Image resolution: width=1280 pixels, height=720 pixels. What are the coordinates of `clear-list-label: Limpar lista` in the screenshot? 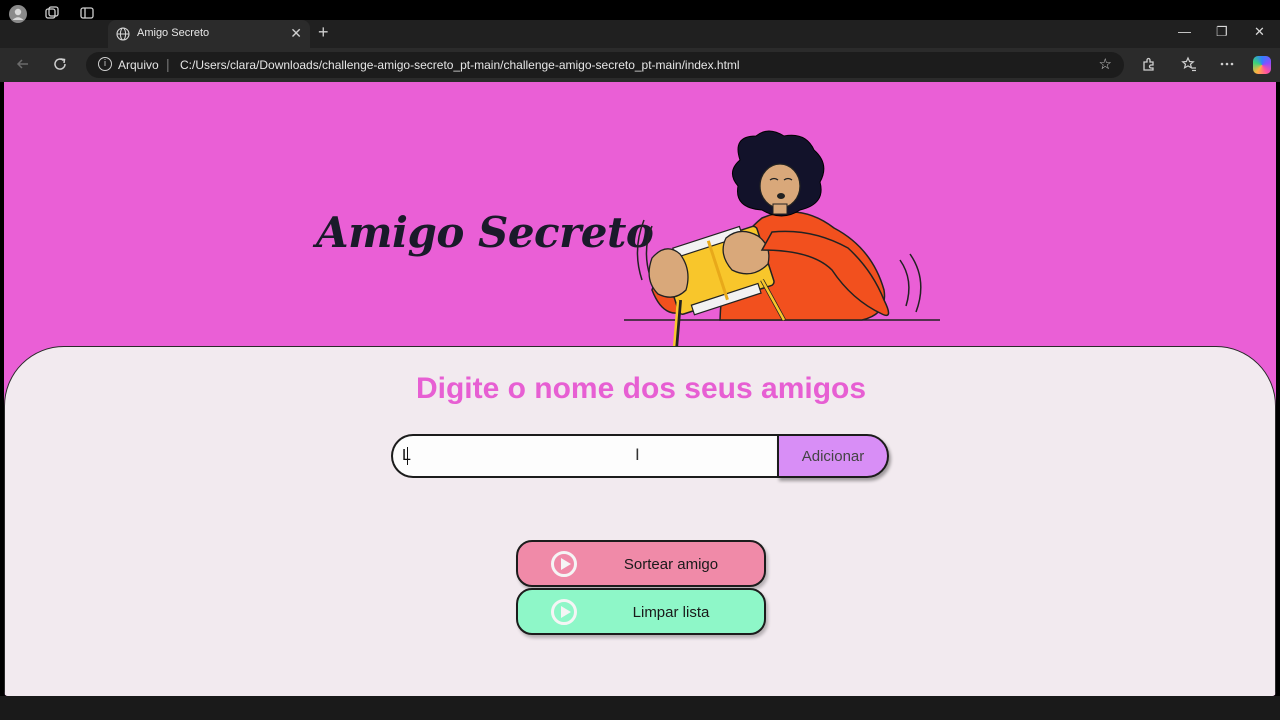 It's located at (671, 612).